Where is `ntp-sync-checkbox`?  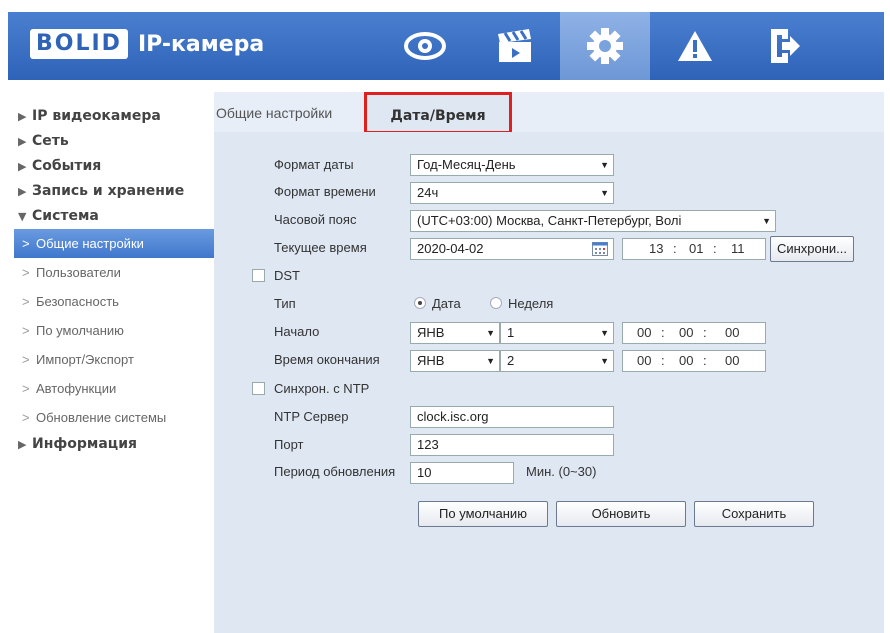 ntp-sync-checkbox is located at coordinates (258, 388).